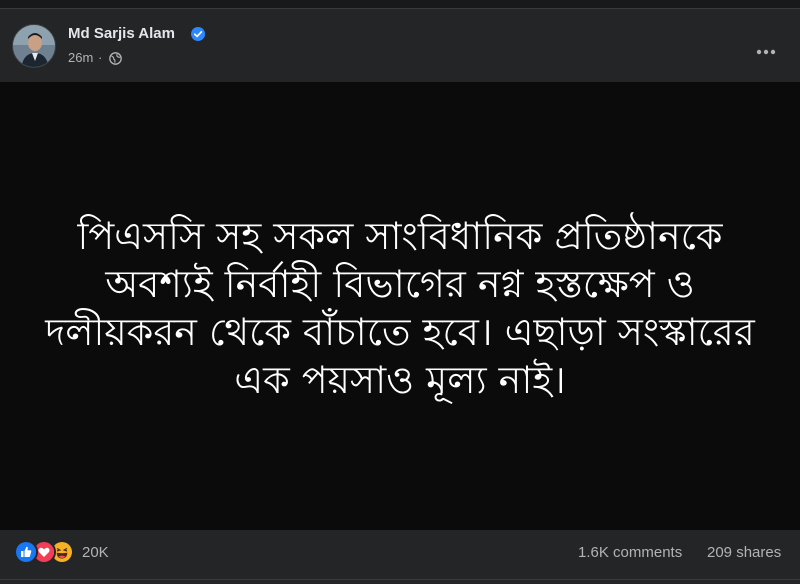  What do you see at coordinates (400, 284) in the screenshot?
I see `post-text-line: অবশ্যই নির্বাহী বিভাগের নগ্ন হস্তক্ষেপ ও` at bounding box center [400, 284].